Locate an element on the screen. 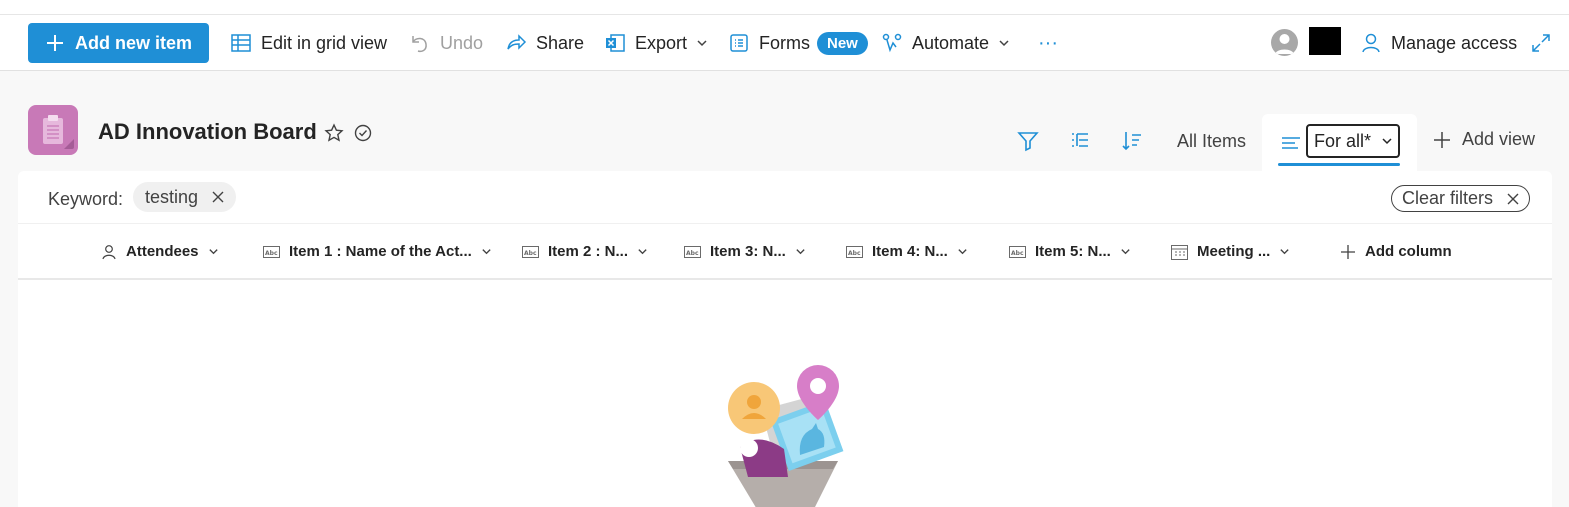 The image size is (1569, 507). new-badge: New is located at coordinates (842, 43).